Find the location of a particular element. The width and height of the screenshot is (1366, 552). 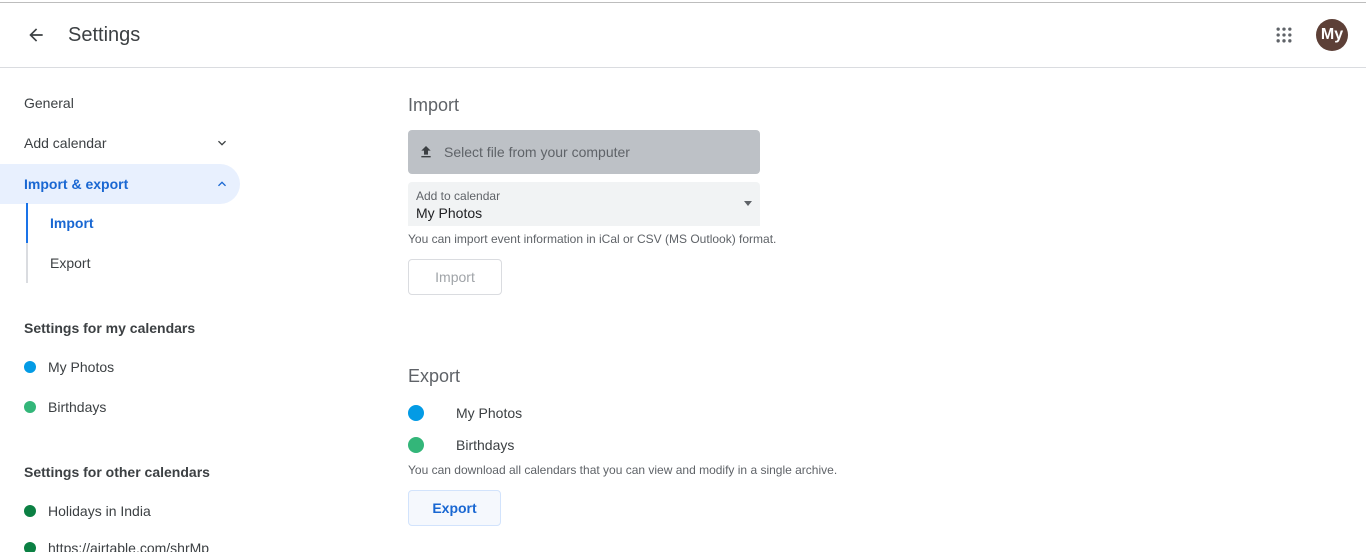

sidebar-item-general: General is located at coordinates (120, 103).